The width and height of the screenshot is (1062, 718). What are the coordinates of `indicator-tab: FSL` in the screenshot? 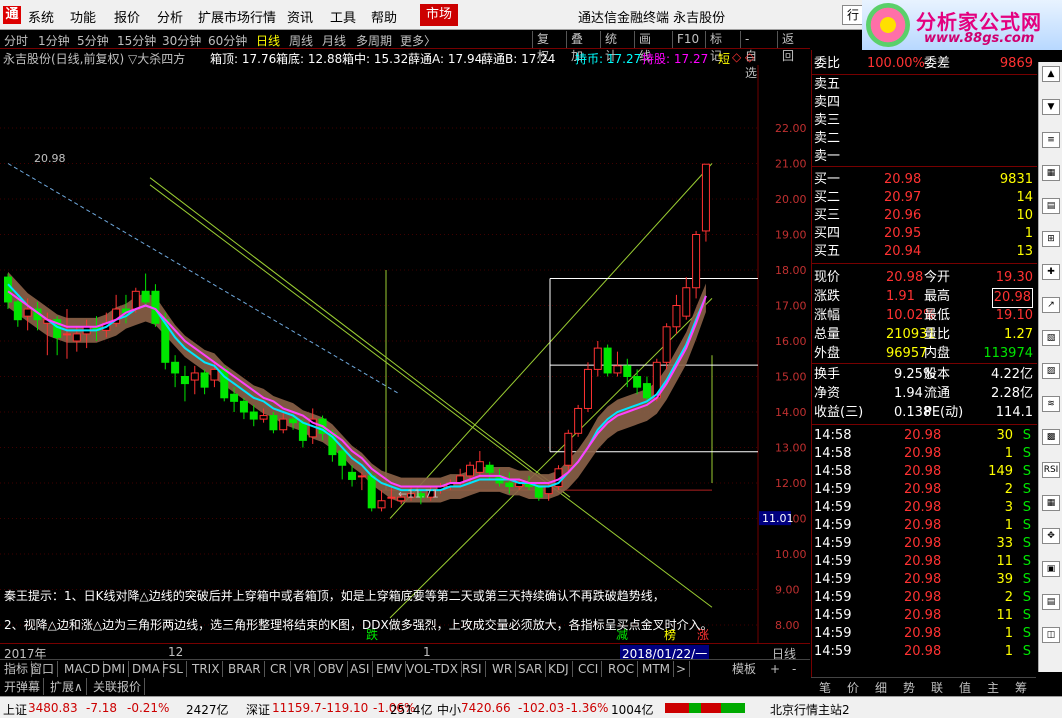 It's located at (174, 669).